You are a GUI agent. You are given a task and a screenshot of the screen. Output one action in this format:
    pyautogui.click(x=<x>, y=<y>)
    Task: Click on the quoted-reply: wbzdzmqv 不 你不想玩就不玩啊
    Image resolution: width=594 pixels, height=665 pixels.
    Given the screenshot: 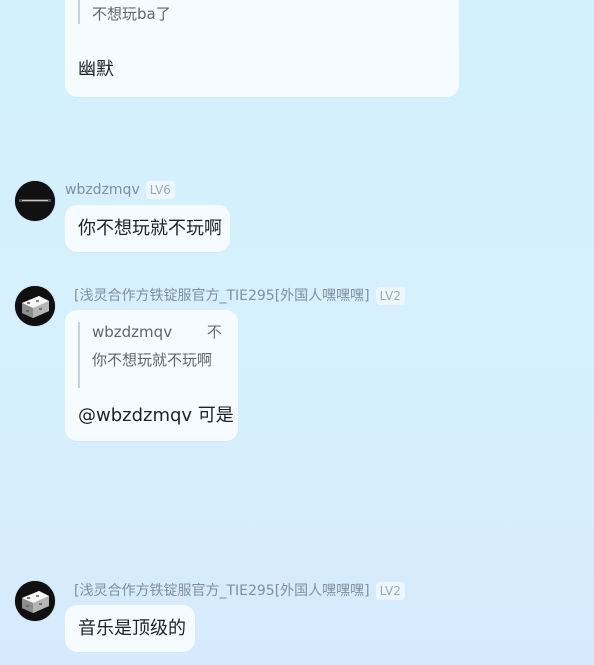 What is the action you would take?
    pyautogui.click(x=150, y=355)
    